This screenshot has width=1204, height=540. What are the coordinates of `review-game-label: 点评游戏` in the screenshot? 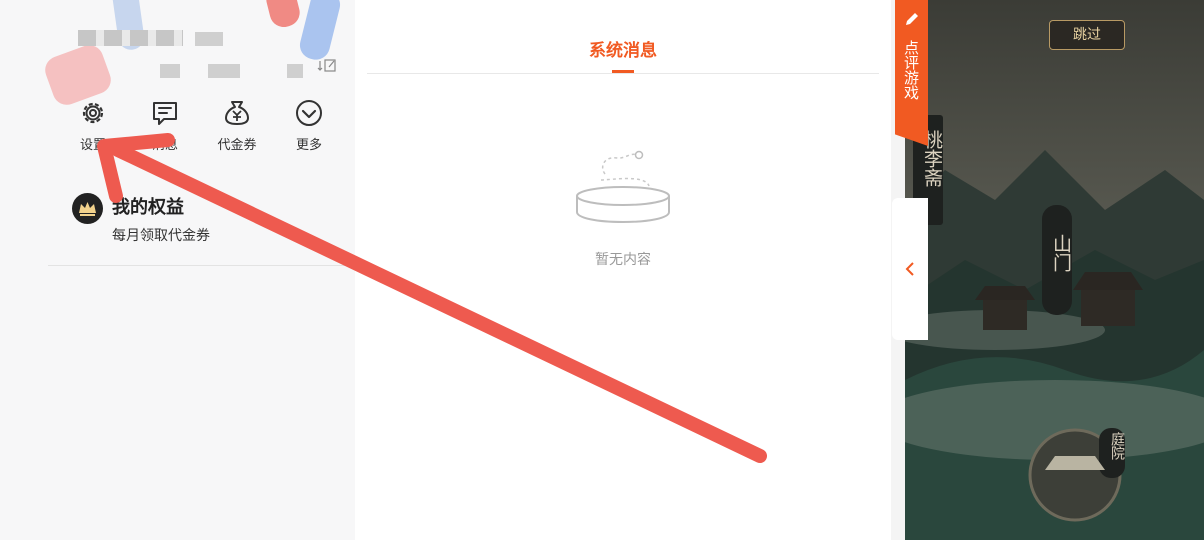 It's located at (911, 70).